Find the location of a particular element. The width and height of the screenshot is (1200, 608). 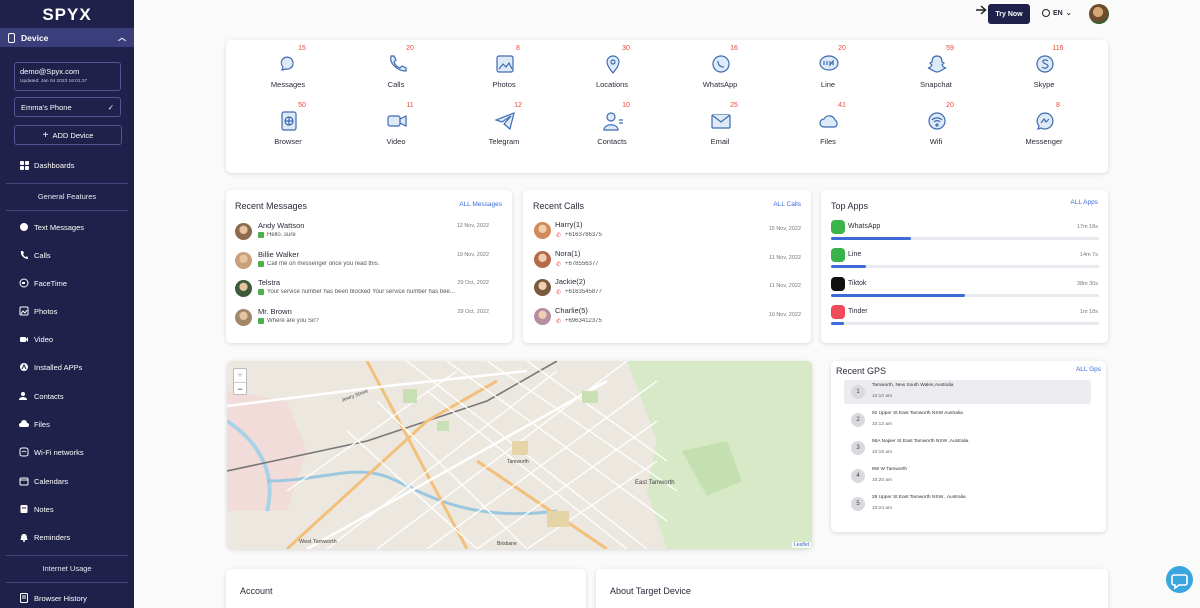

feature-label: Video is located at coordinates (396, 141).